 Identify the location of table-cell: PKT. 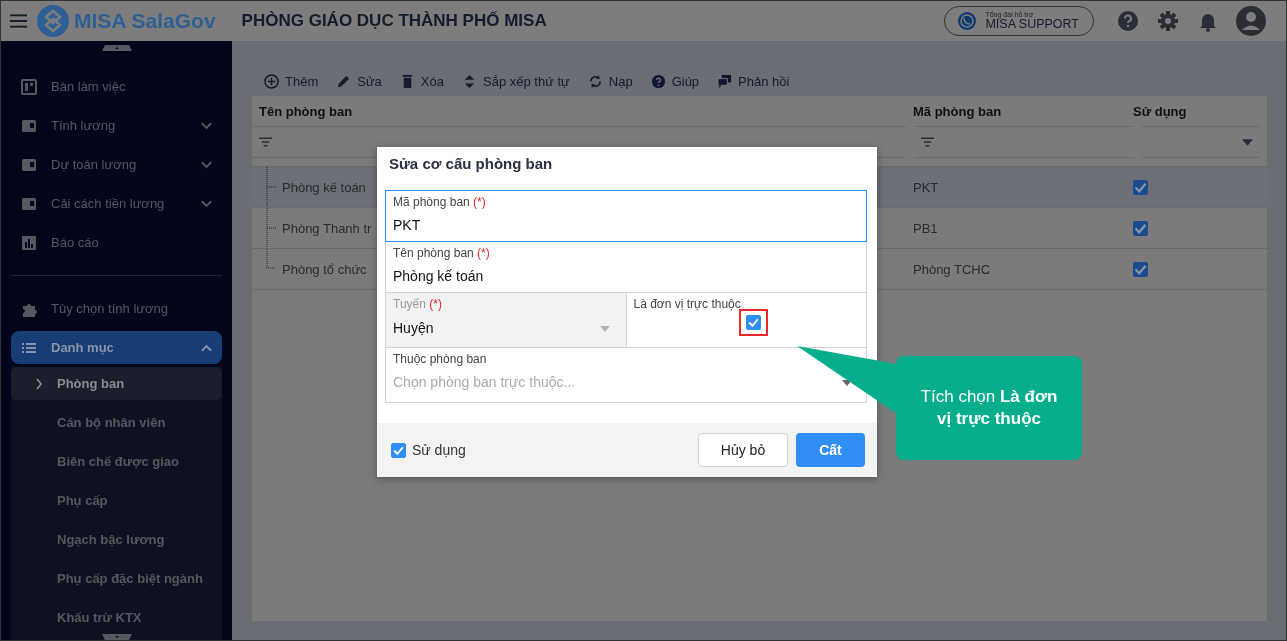
(926, 187).